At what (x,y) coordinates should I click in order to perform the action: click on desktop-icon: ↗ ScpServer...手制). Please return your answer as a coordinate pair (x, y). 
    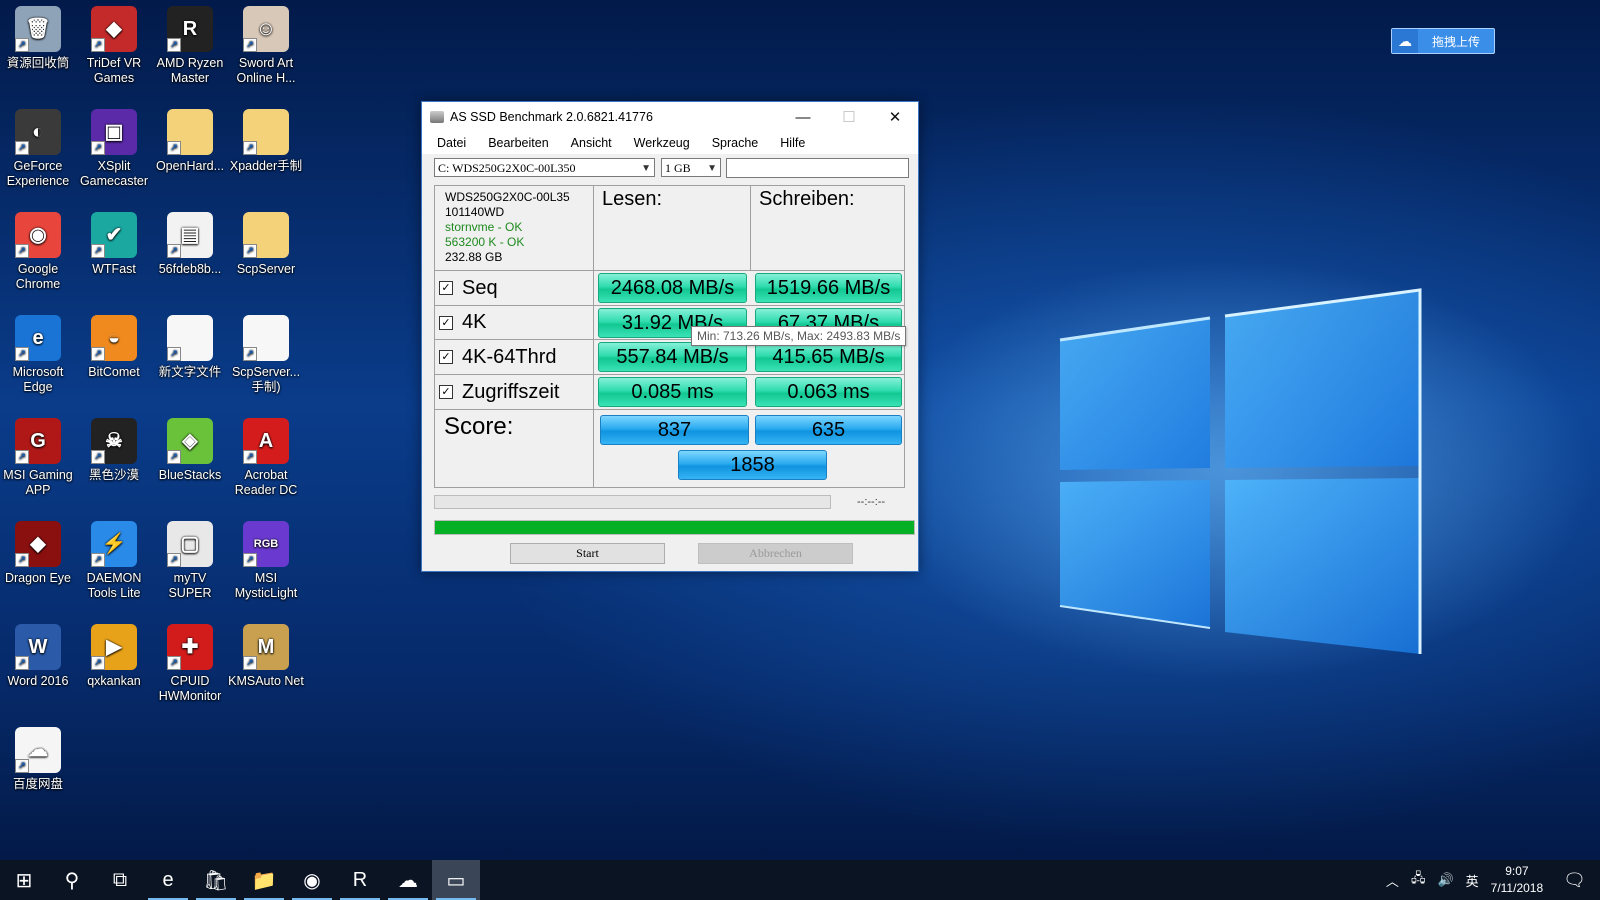
    Looking at the image, I should click on (266, 352).